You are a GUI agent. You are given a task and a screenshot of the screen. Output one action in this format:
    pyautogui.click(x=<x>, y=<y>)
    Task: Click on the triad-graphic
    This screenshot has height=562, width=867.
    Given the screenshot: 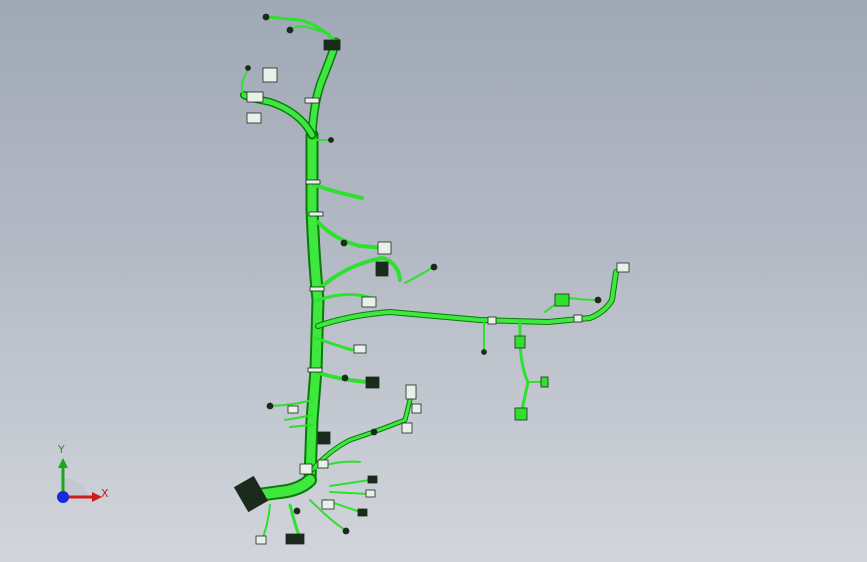 What is the action you would take?
    pyautogui.click(x=79, y=480)
    